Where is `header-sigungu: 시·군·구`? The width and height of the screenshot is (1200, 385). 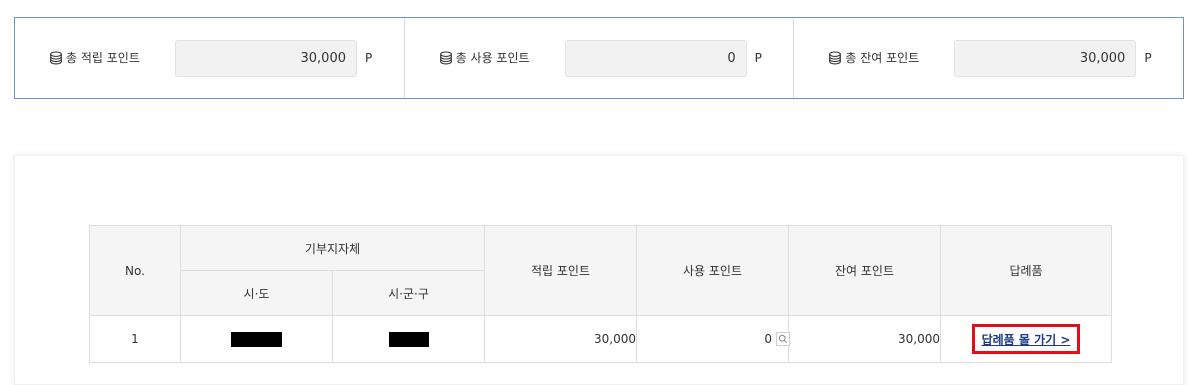 header-sigungu: 시·군·구 is located at coordinates (408, 293).